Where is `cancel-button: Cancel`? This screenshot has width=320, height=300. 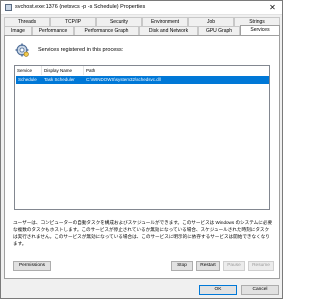 cancel-button: Cancel is located at coordinates (260, 290).